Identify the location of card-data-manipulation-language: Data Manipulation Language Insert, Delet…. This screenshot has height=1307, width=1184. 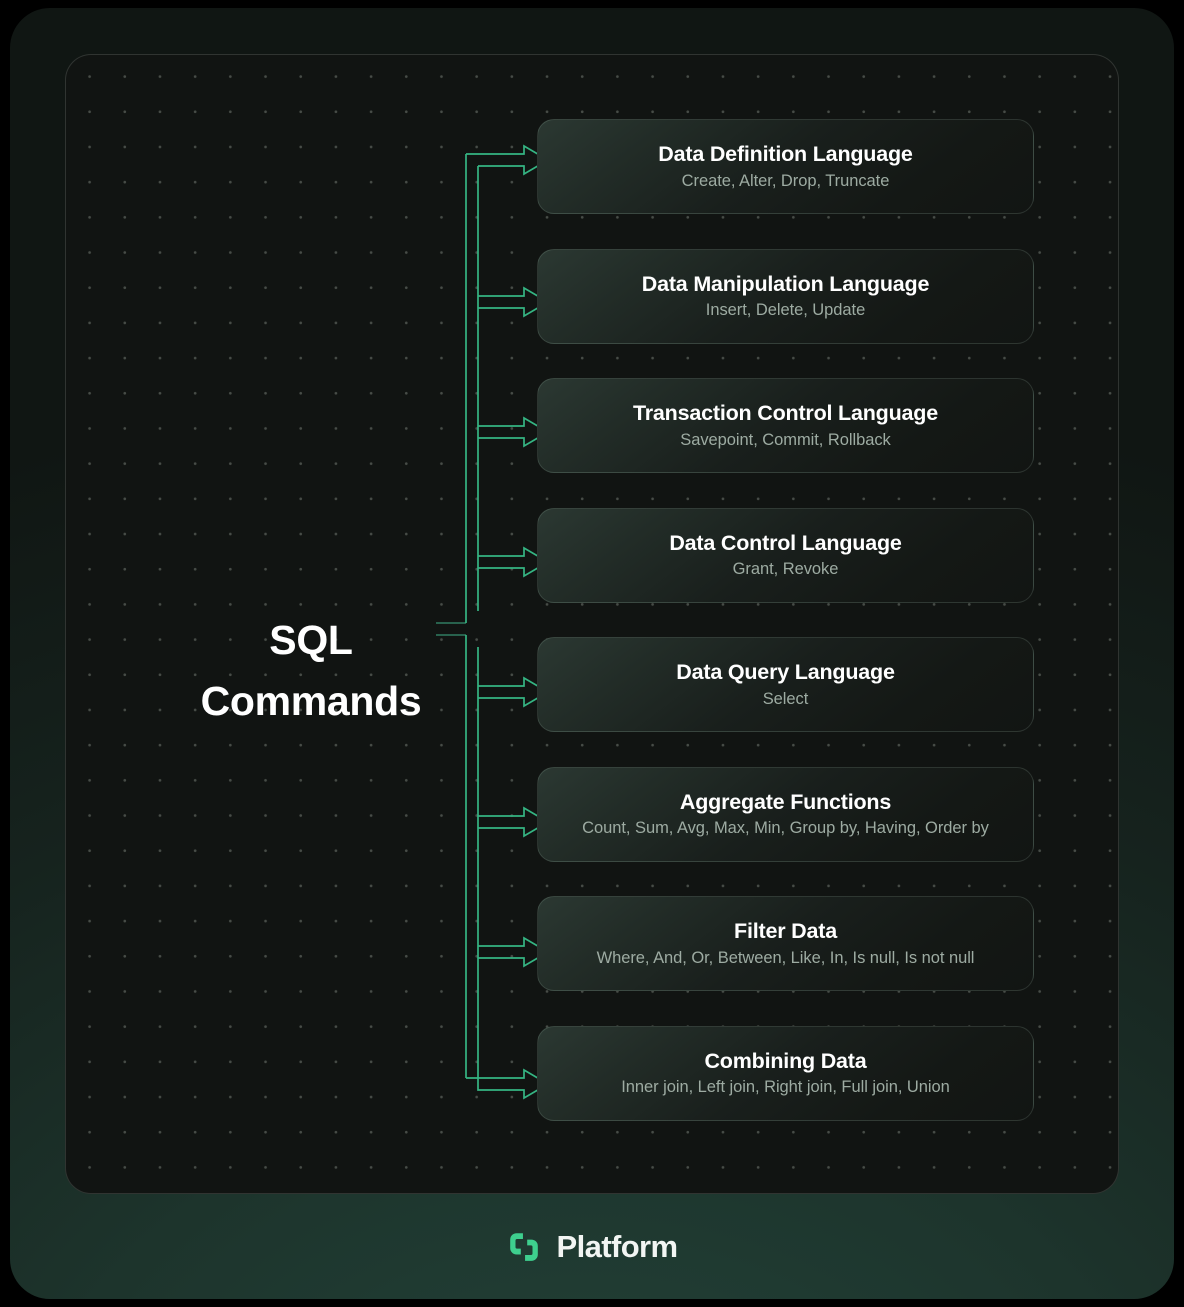
(785, 296).